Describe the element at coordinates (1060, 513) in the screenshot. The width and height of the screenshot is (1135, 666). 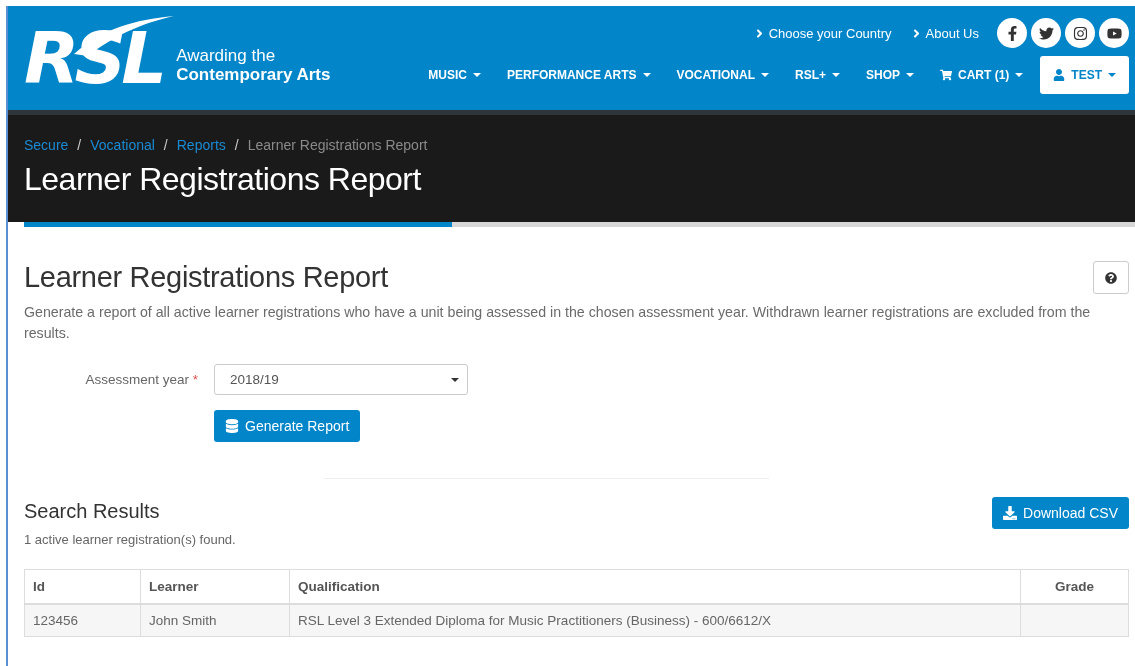
I see `download-csv-button: Download CSV` at that location.